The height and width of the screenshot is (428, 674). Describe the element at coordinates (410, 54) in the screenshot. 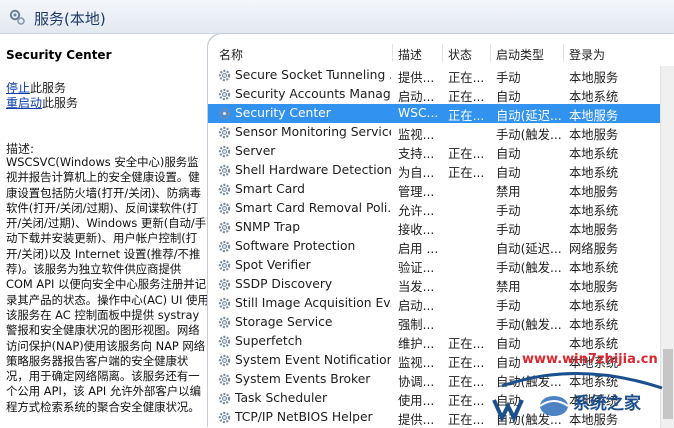

I see `column-header-description: 描述` at that location.